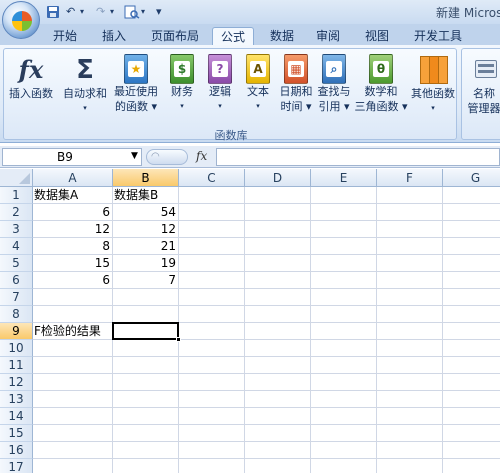 Image resolution: width=500 pixels, height=473 pixels. Describe the element at coordinates (381, 69) in the screenshot. I see `math-book-icon: θ` at that location.